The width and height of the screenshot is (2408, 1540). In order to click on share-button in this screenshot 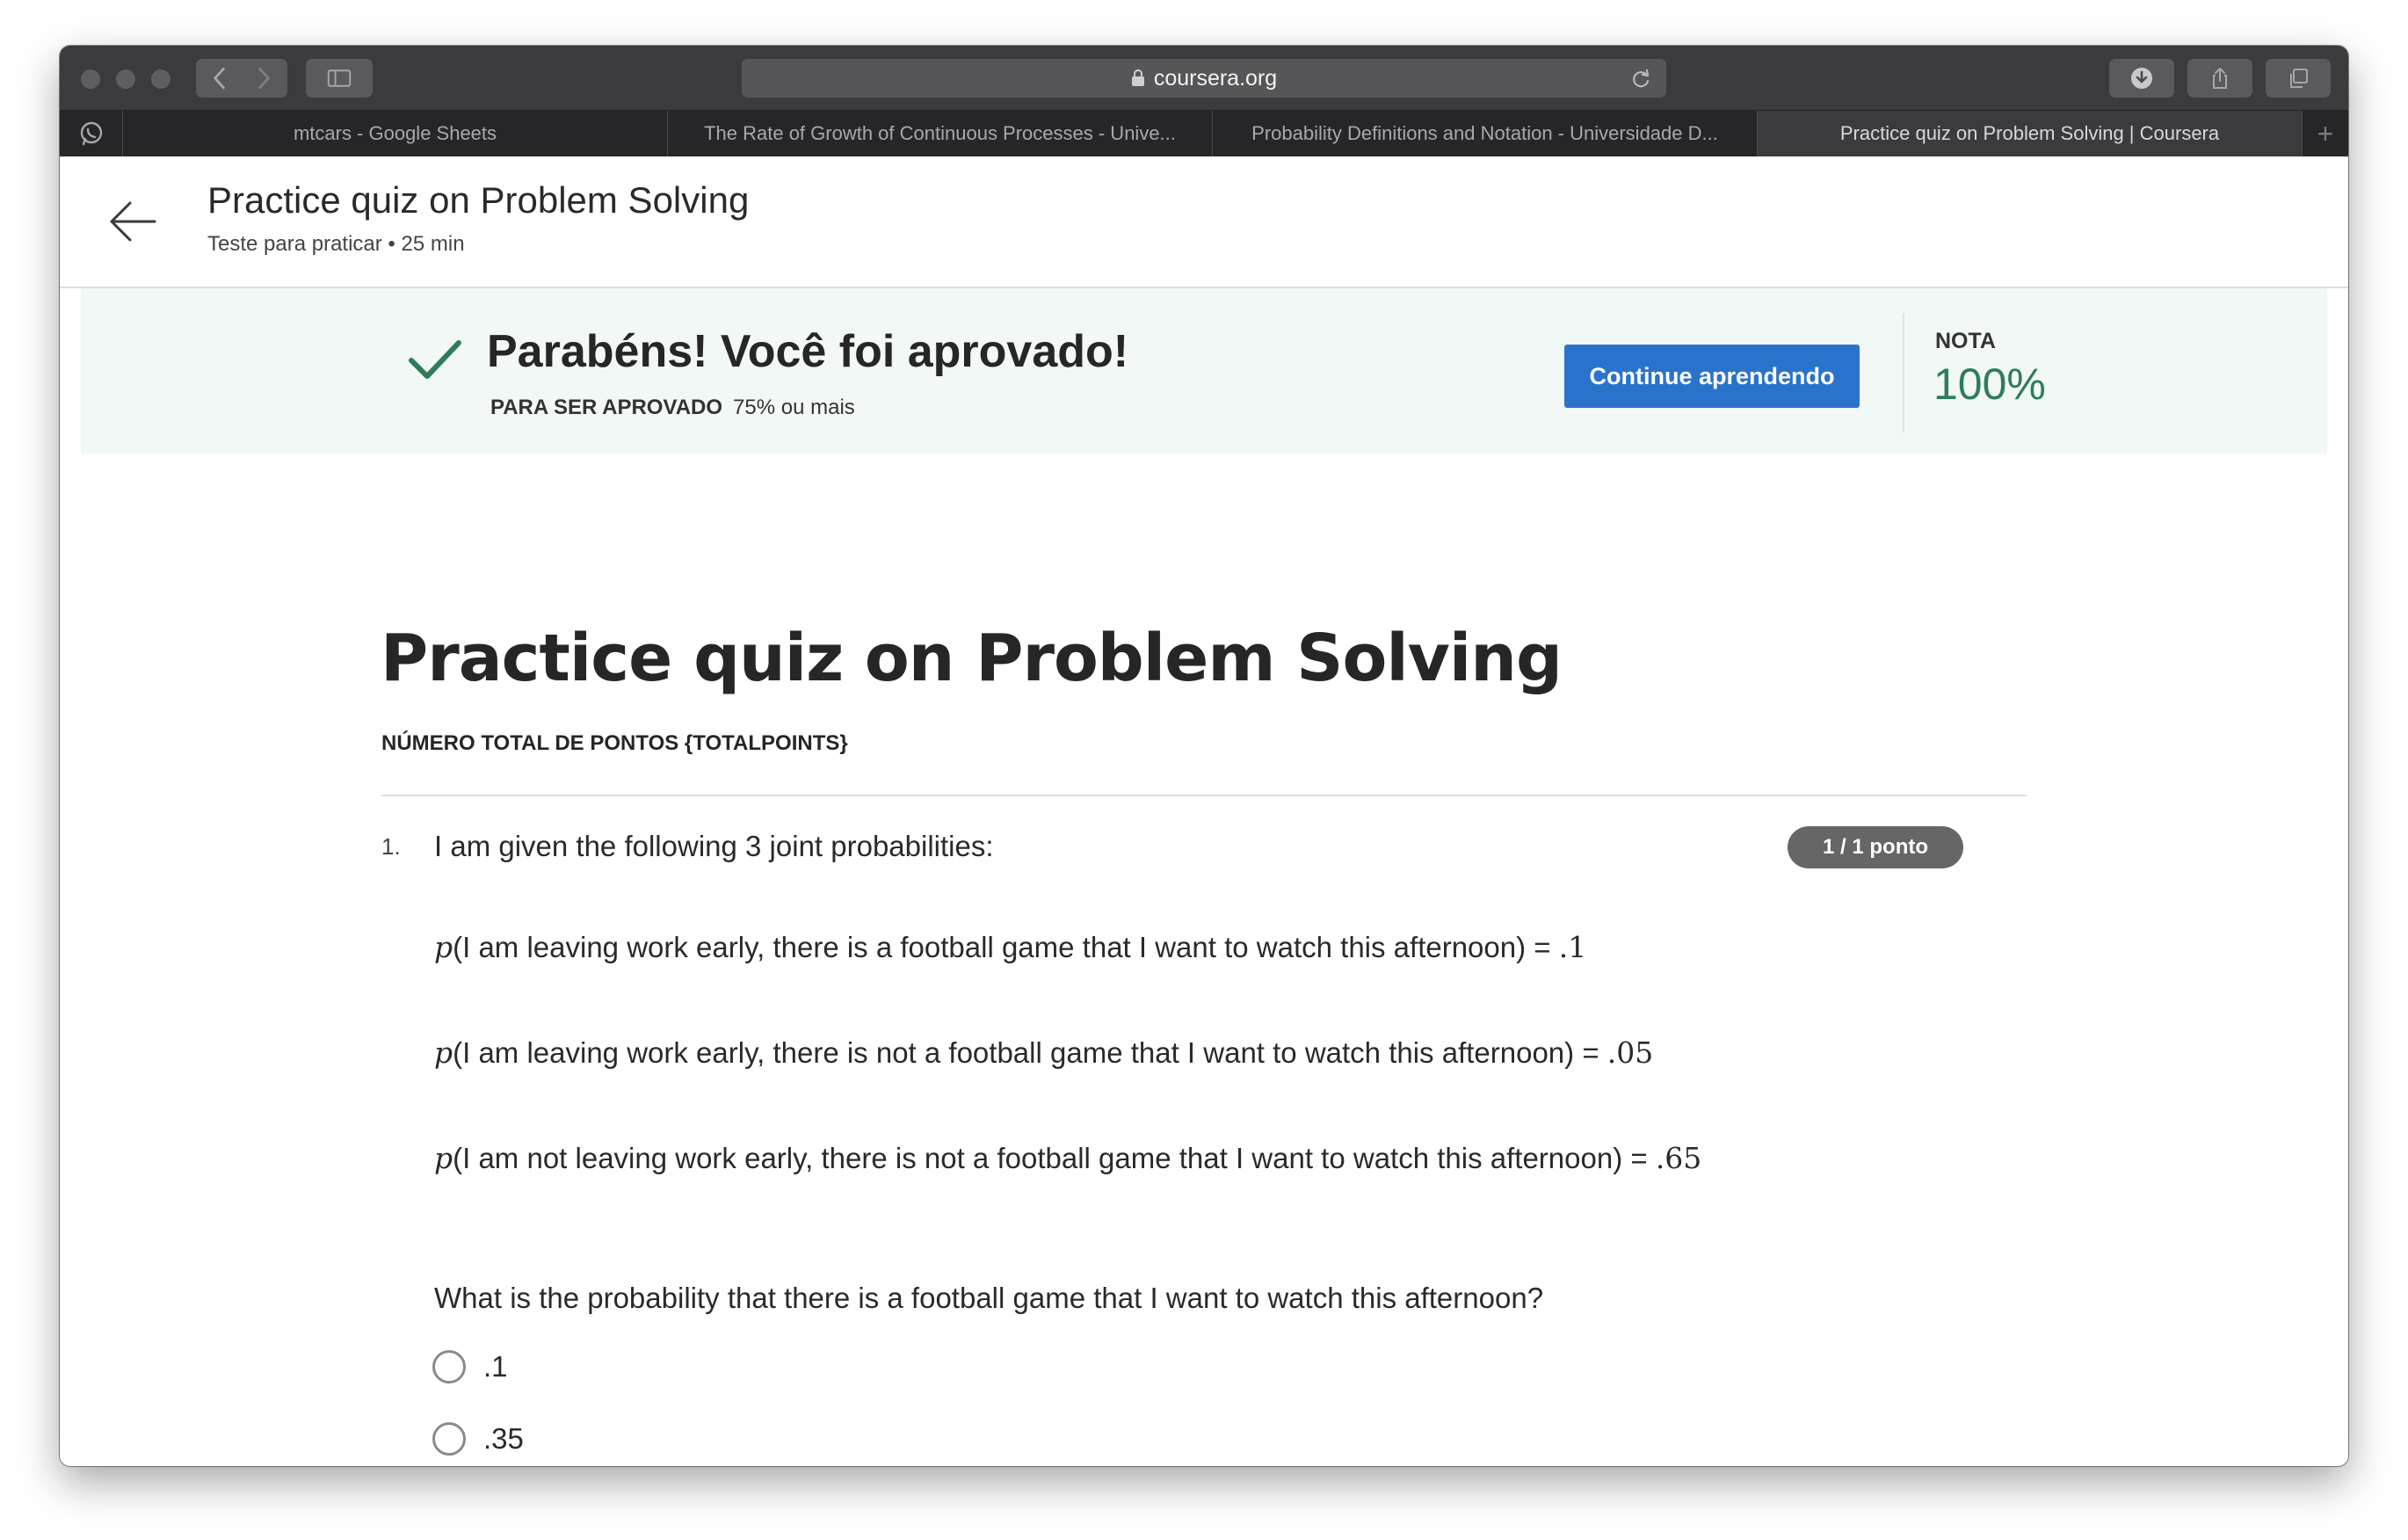, I will do `click(2219, 78)`.